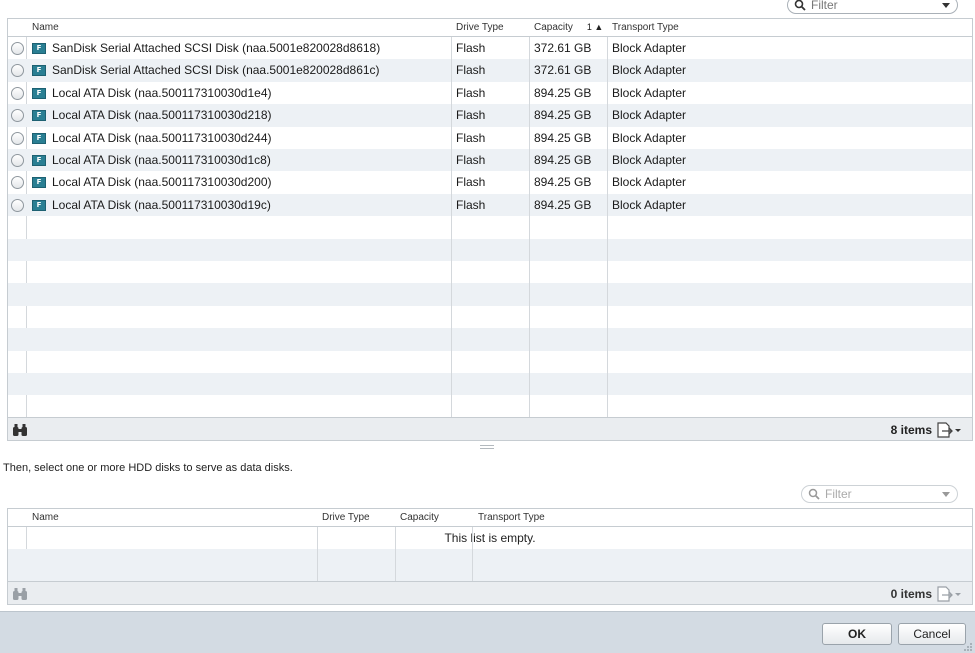 This screenshot has width=975, height=653. I want to click on grid-footer: 8 items, so click(490, 428).